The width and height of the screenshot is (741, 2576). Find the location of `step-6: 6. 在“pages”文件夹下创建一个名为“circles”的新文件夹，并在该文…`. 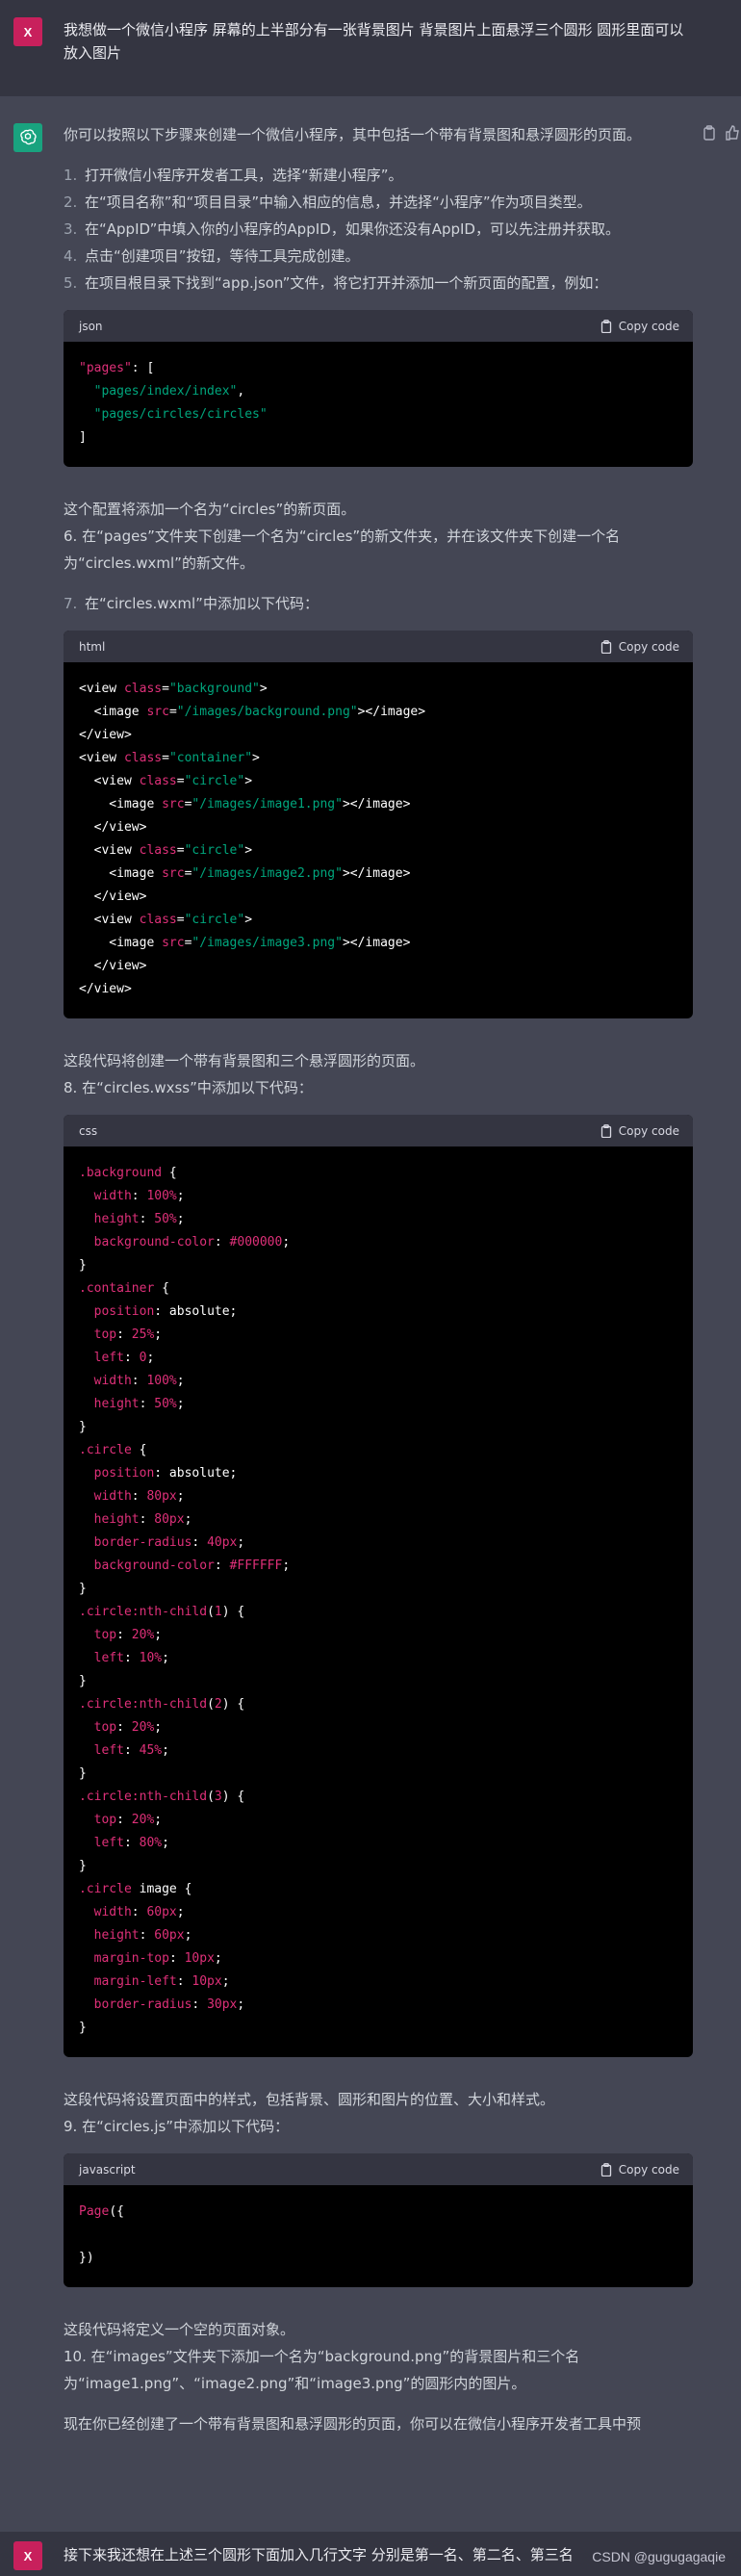

step-6: 6. 在“pages”文件夹下创建一个名为“circles”的新文件夹，并在该文… is located at coordinates (343, 550).